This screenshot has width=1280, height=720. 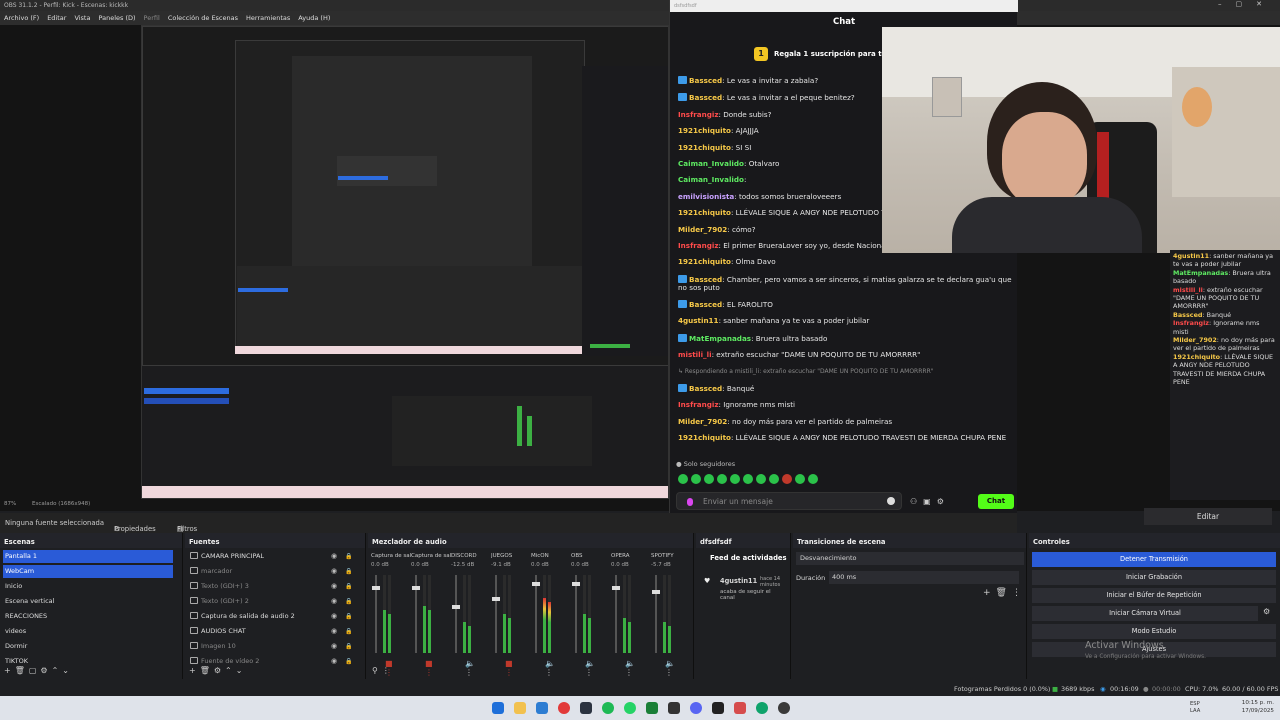 What do you see at coordinates (273, 601) in the screenshot?
I see `source-item: Texto (GDI+) 2 ◉ 🔒` at bounding box center [273, 601].